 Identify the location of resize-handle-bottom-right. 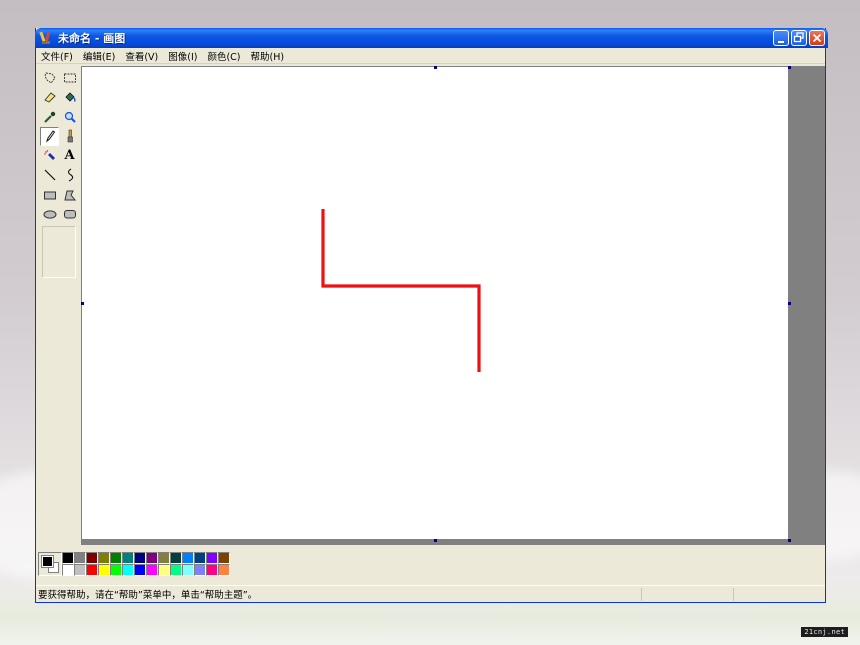
(789, 540).